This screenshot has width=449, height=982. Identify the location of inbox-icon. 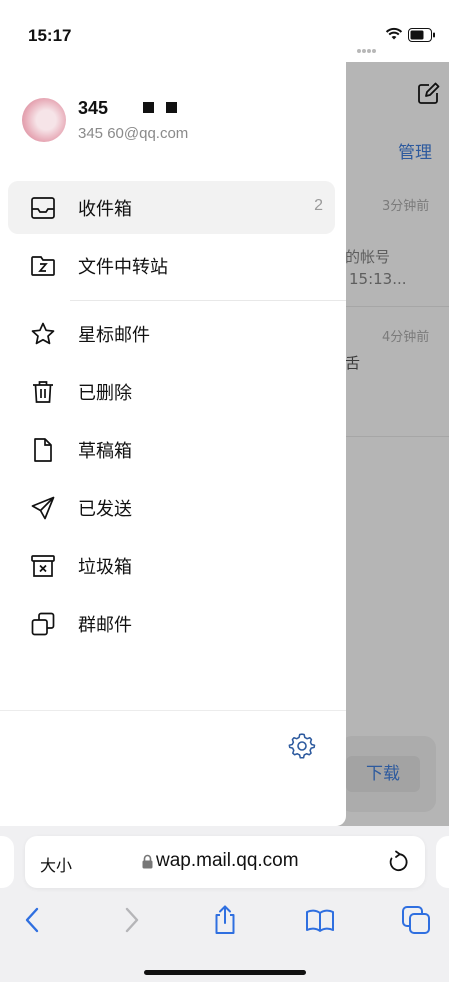
(43, 208).